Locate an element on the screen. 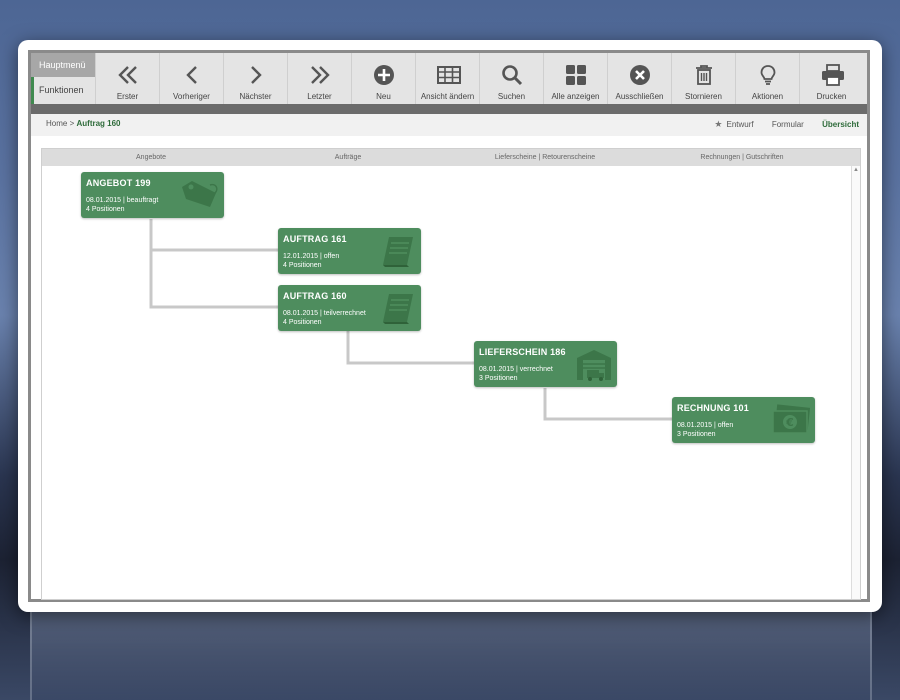 This screenshot has width=900, height=700. view-draft: Entwurf is located at coordinates (739, 124).